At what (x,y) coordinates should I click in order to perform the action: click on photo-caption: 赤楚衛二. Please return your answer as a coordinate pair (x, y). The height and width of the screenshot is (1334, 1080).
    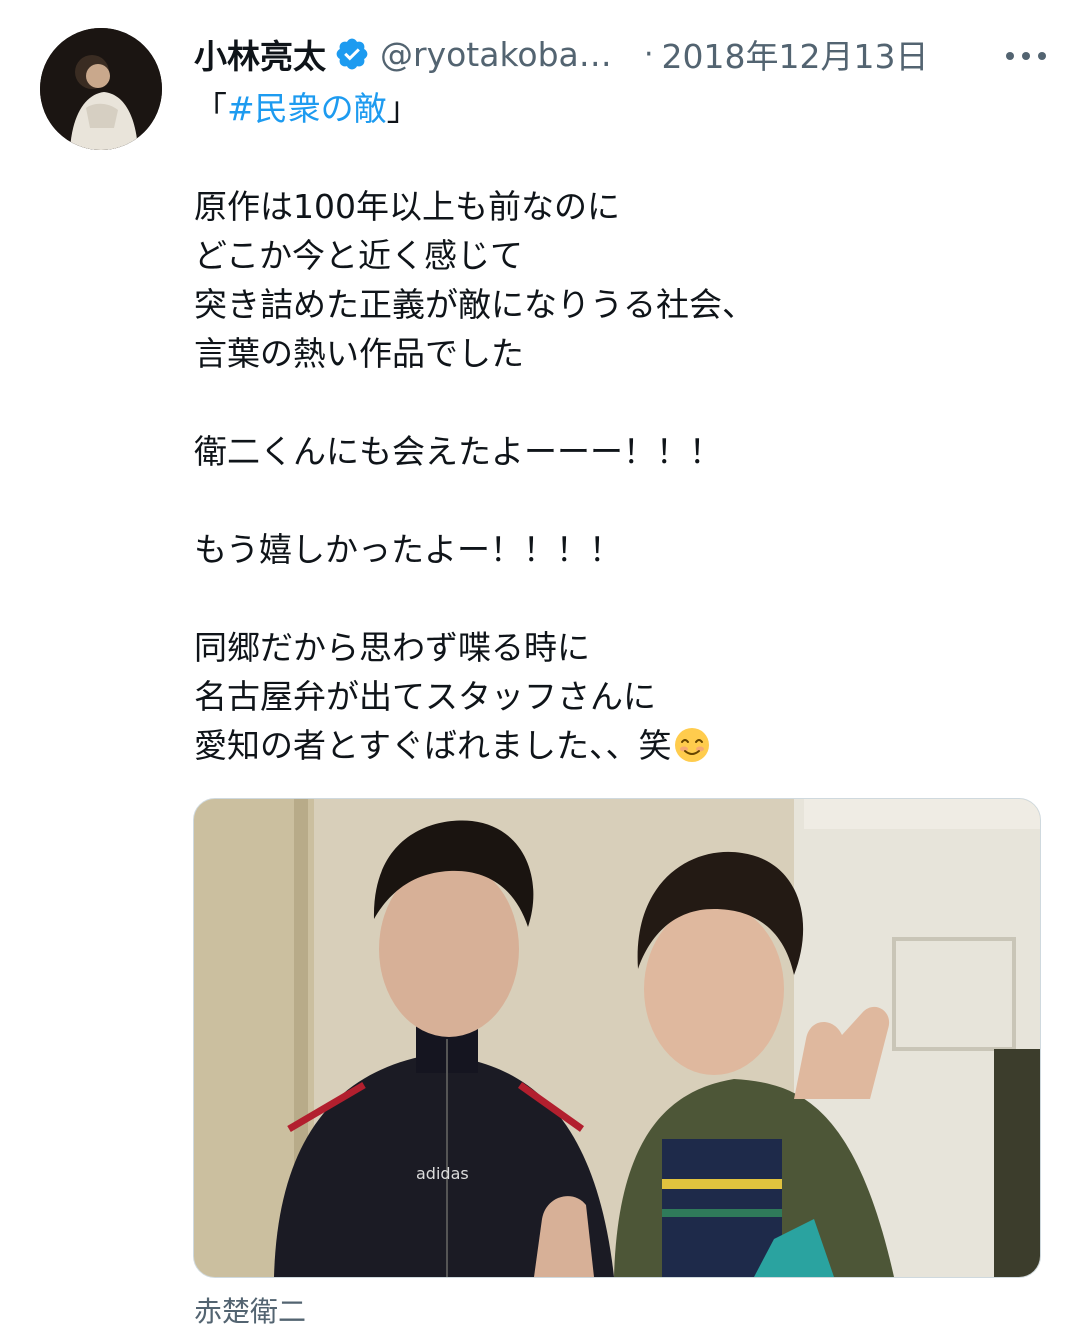
    Looking at the image, I should click on (250, 1310).